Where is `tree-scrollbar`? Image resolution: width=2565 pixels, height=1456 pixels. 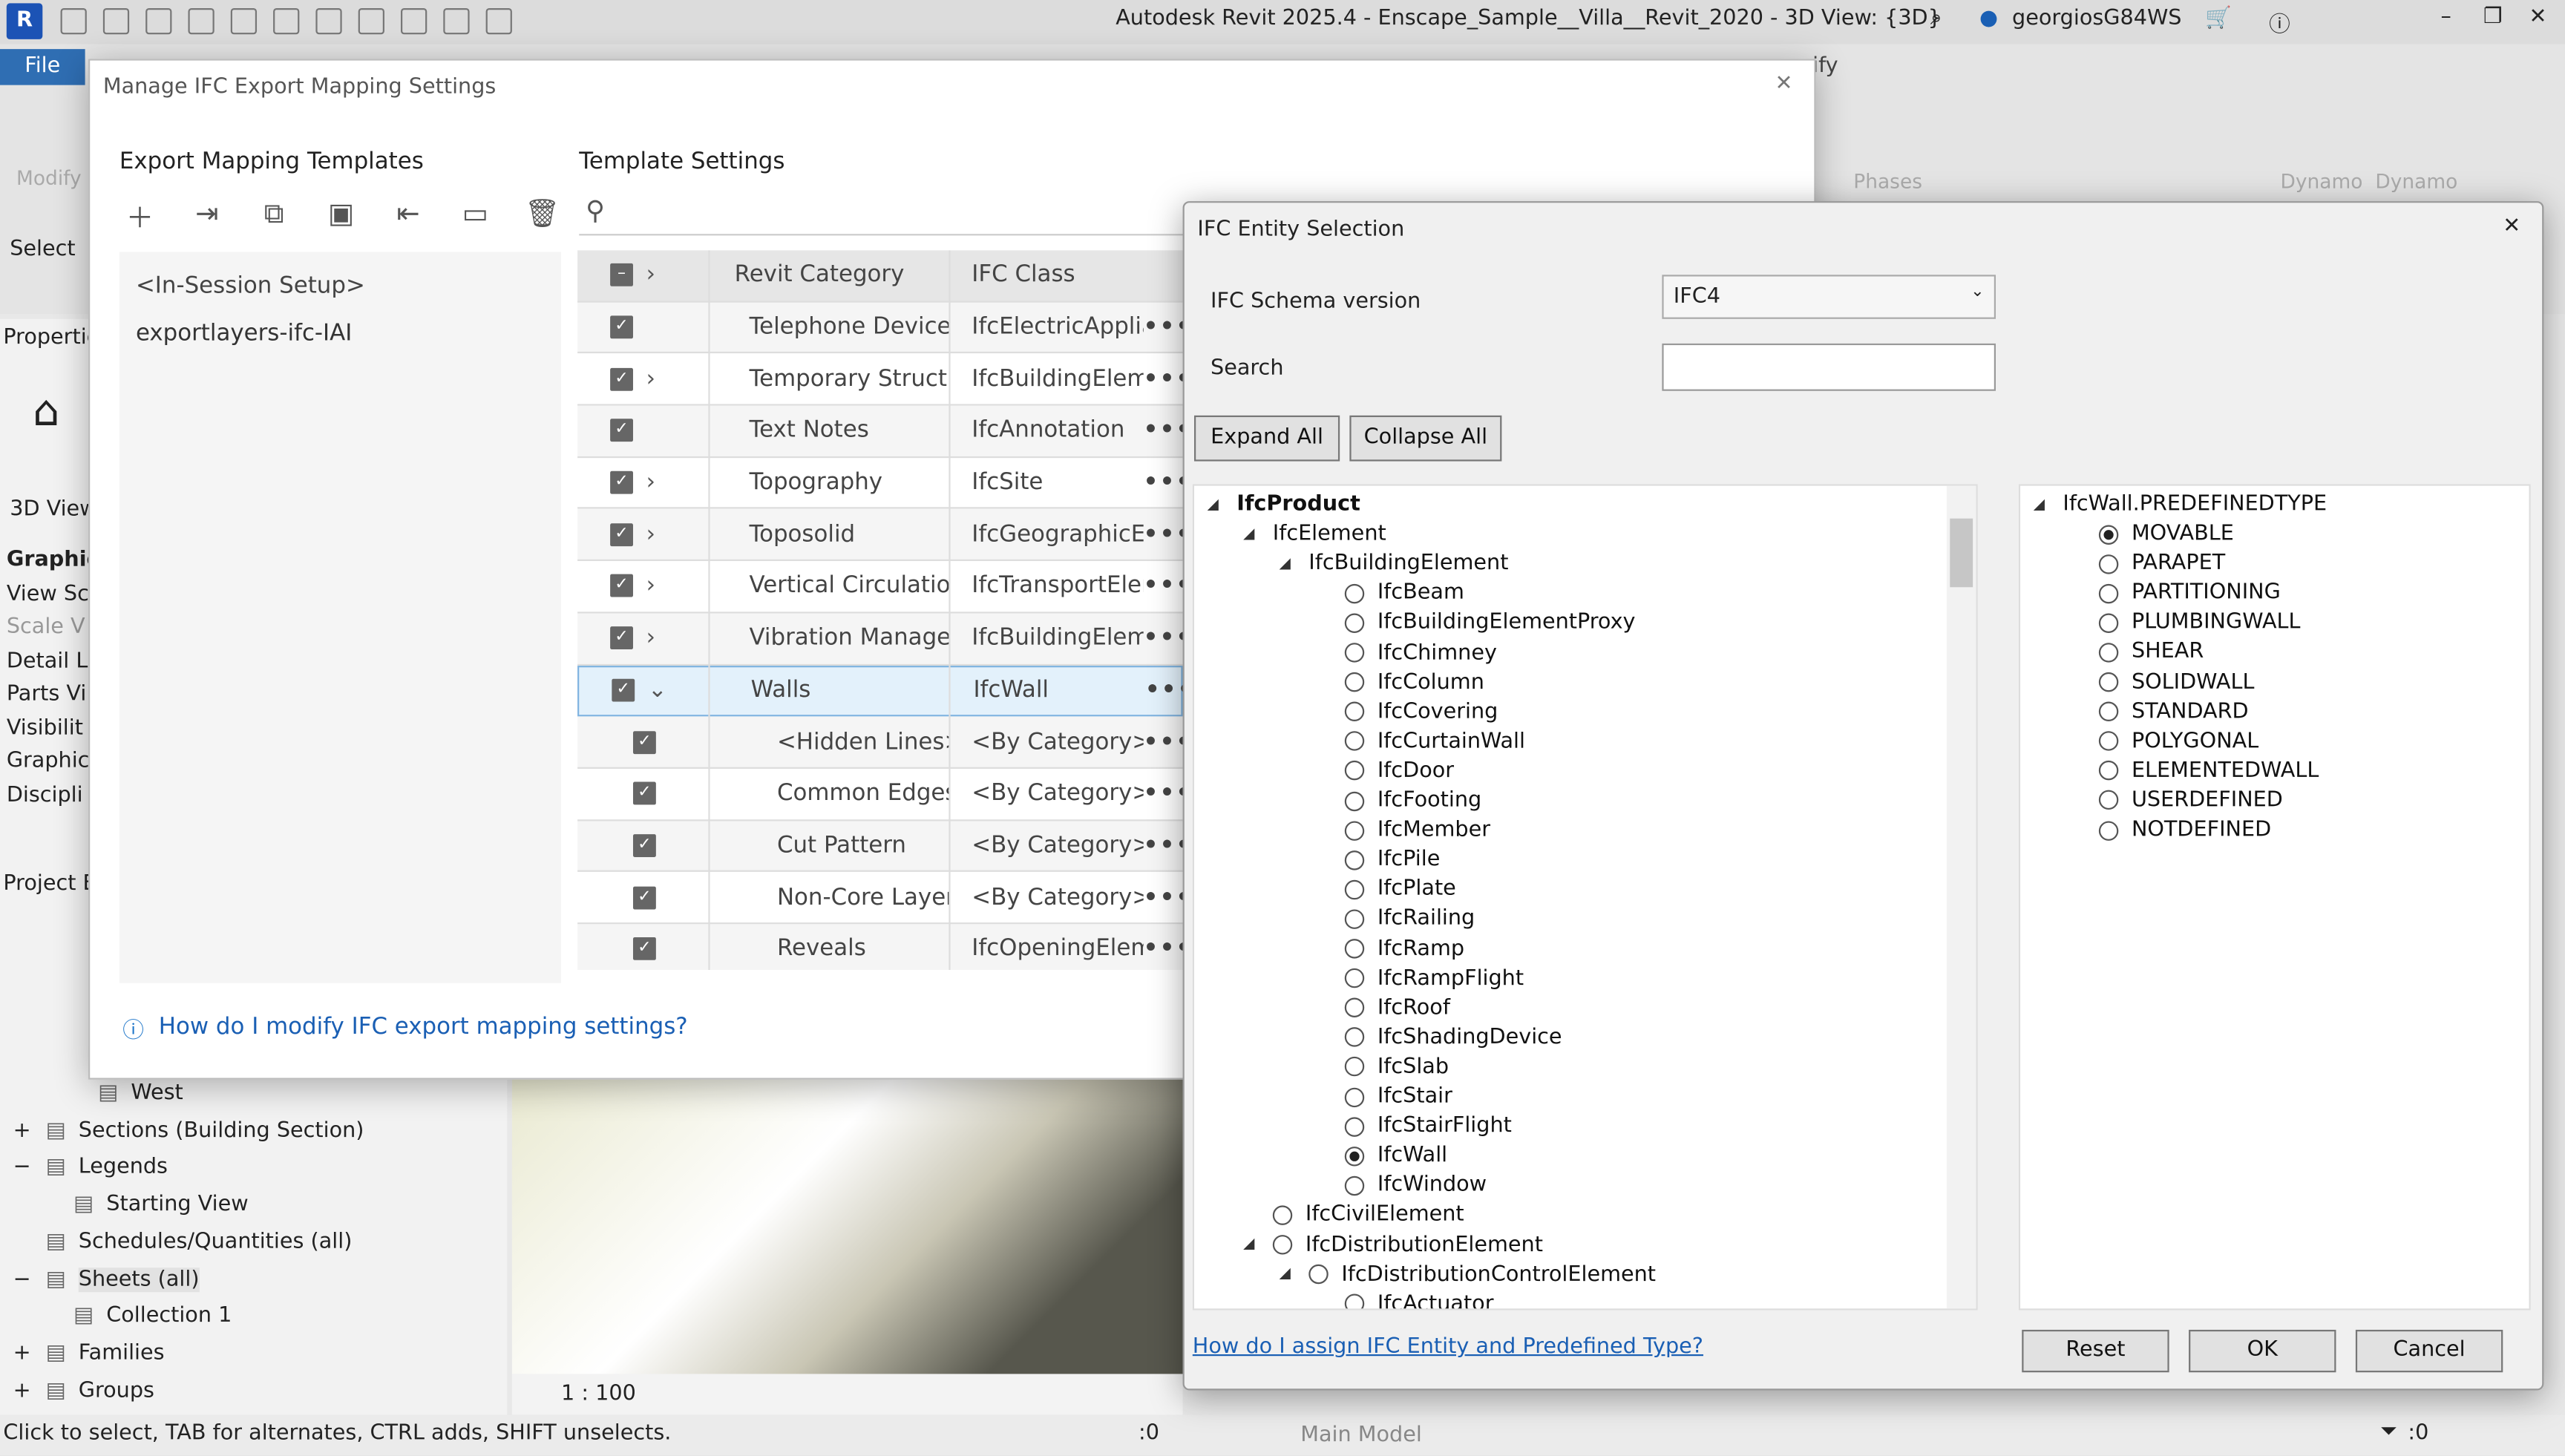
tree-scrollbar is located at coordinates (1961, 897).